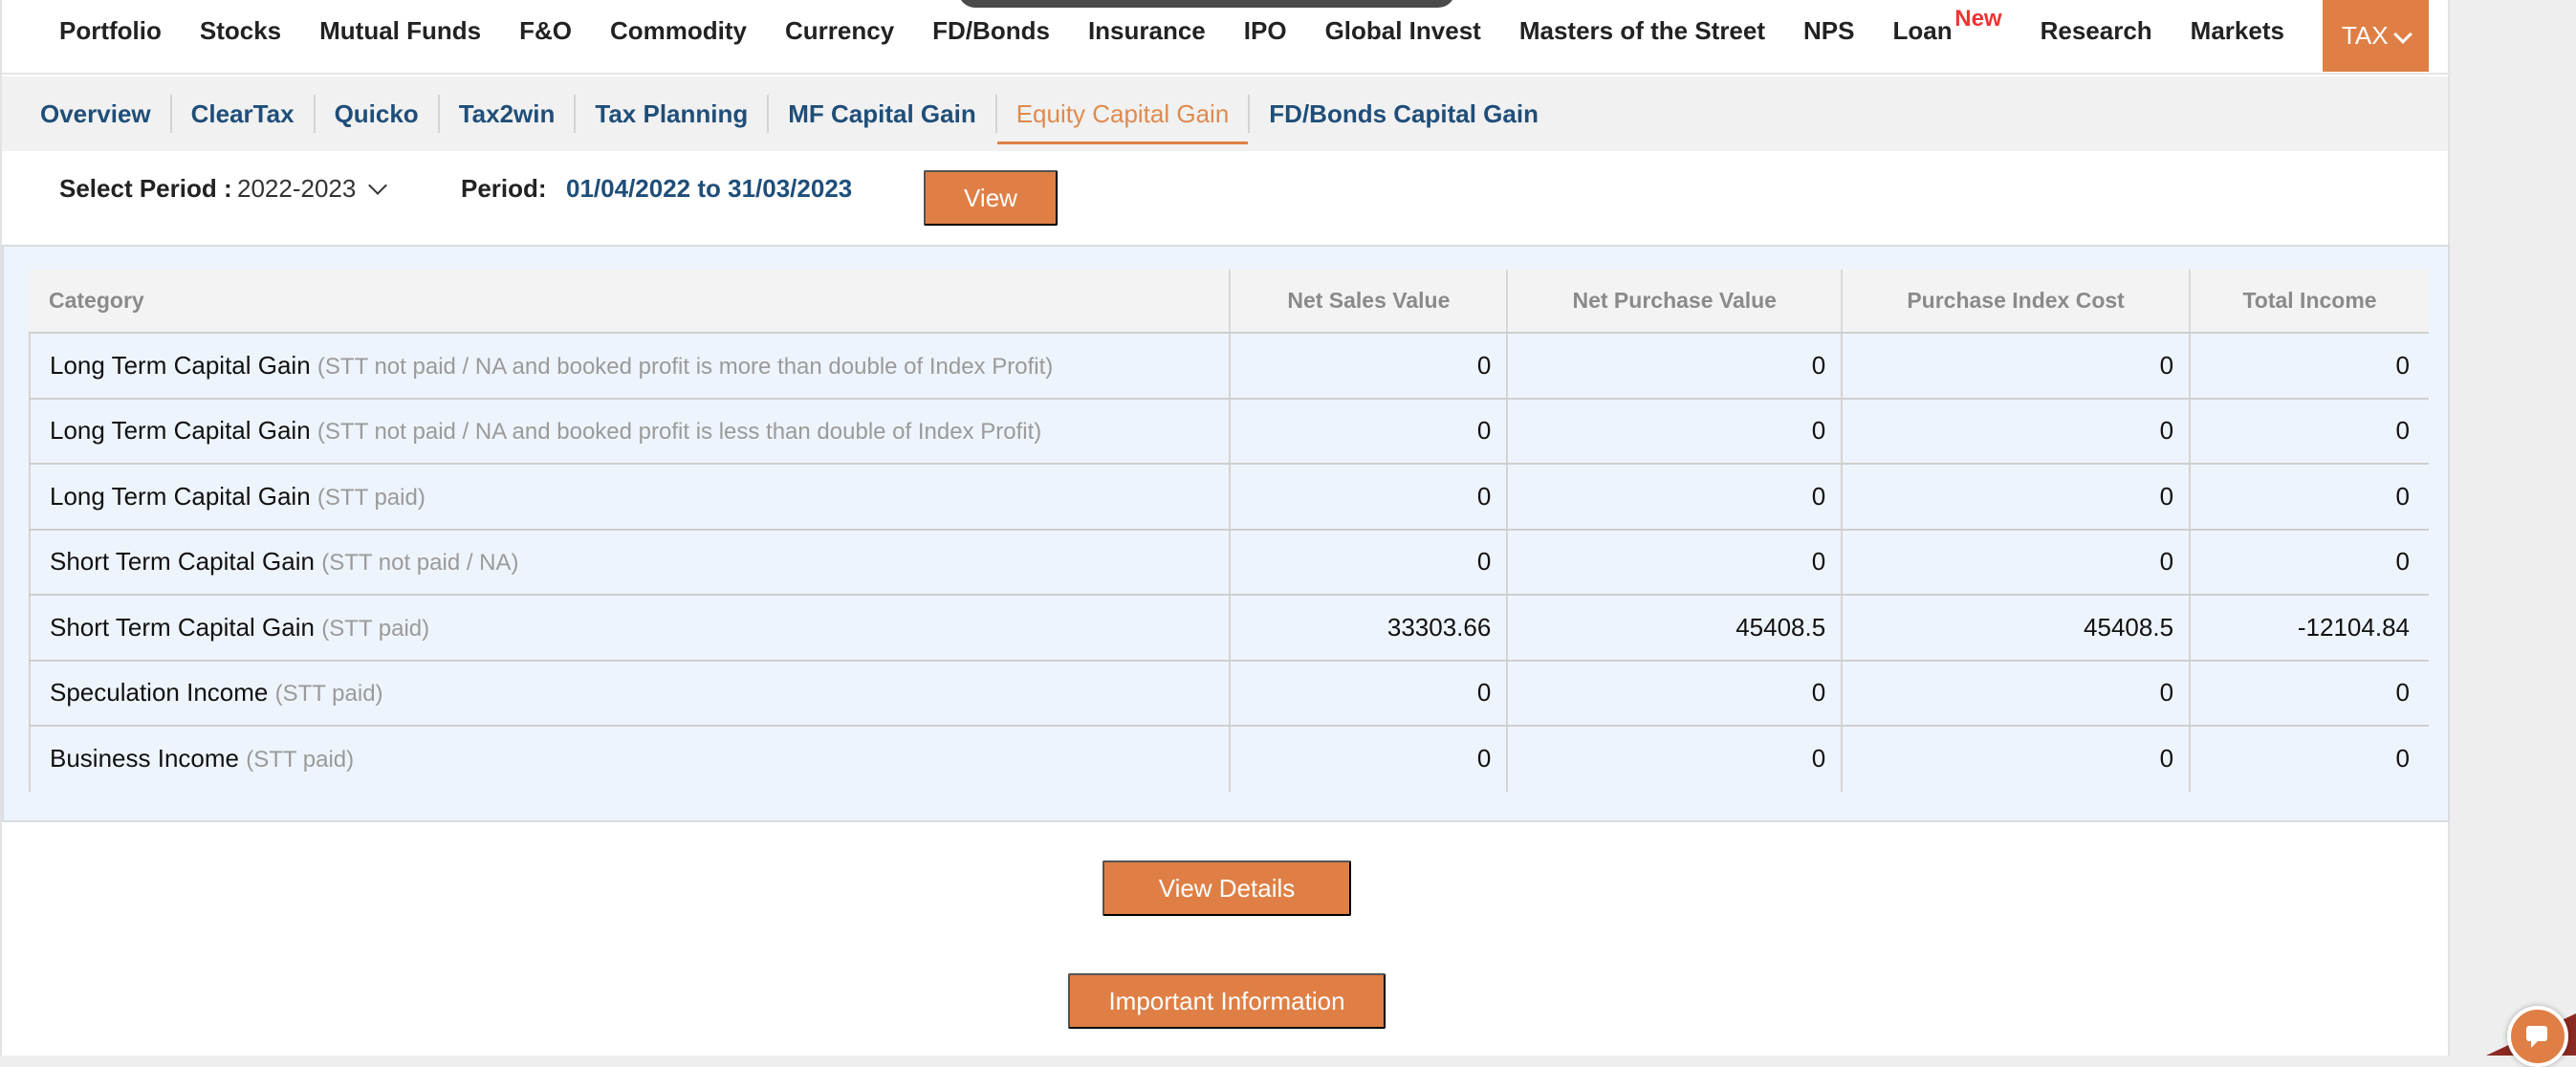 The image size is (2576, 1067). Describe the element at coordinates (991, 30) in the screenshot. I see `nav-fd-bonds: FD/Bonds` at that location.